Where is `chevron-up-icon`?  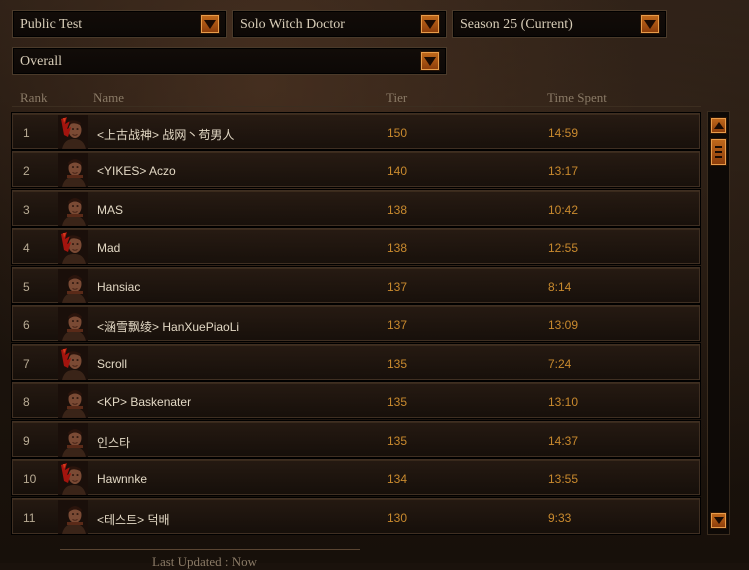 chevron-up-icon is located at coordinates (718, 125).